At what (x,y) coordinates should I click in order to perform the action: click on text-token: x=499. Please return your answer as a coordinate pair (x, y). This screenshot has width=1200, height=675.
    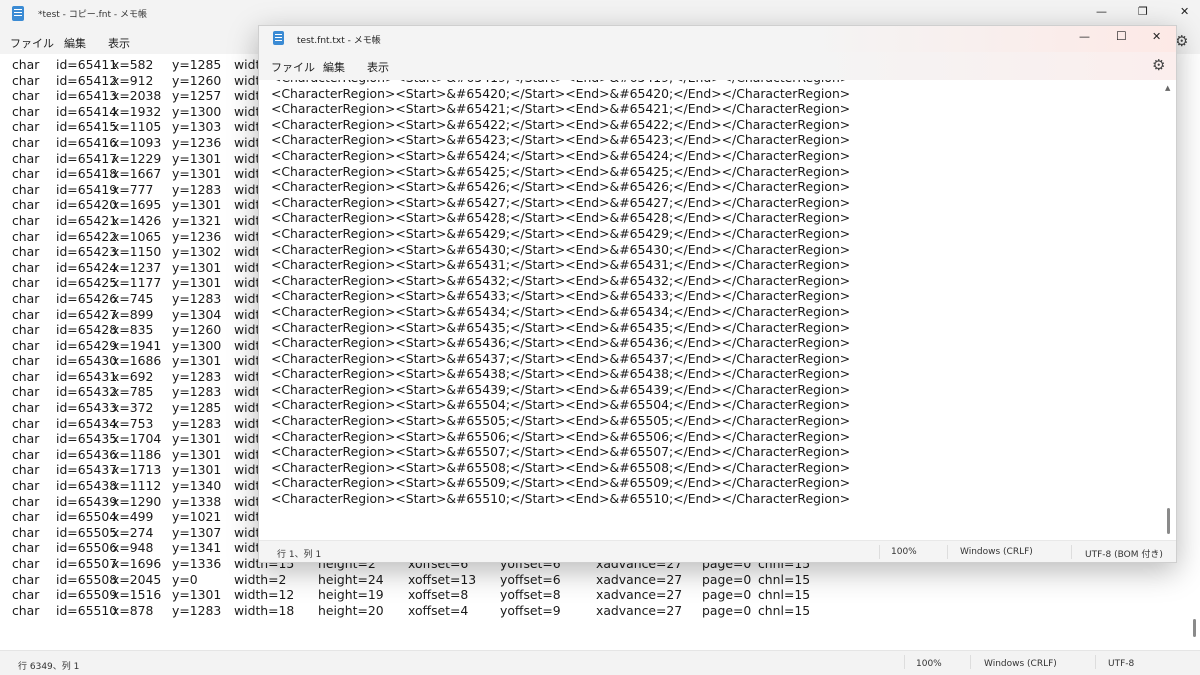
    Looking at the image, I should click on (133, 517).